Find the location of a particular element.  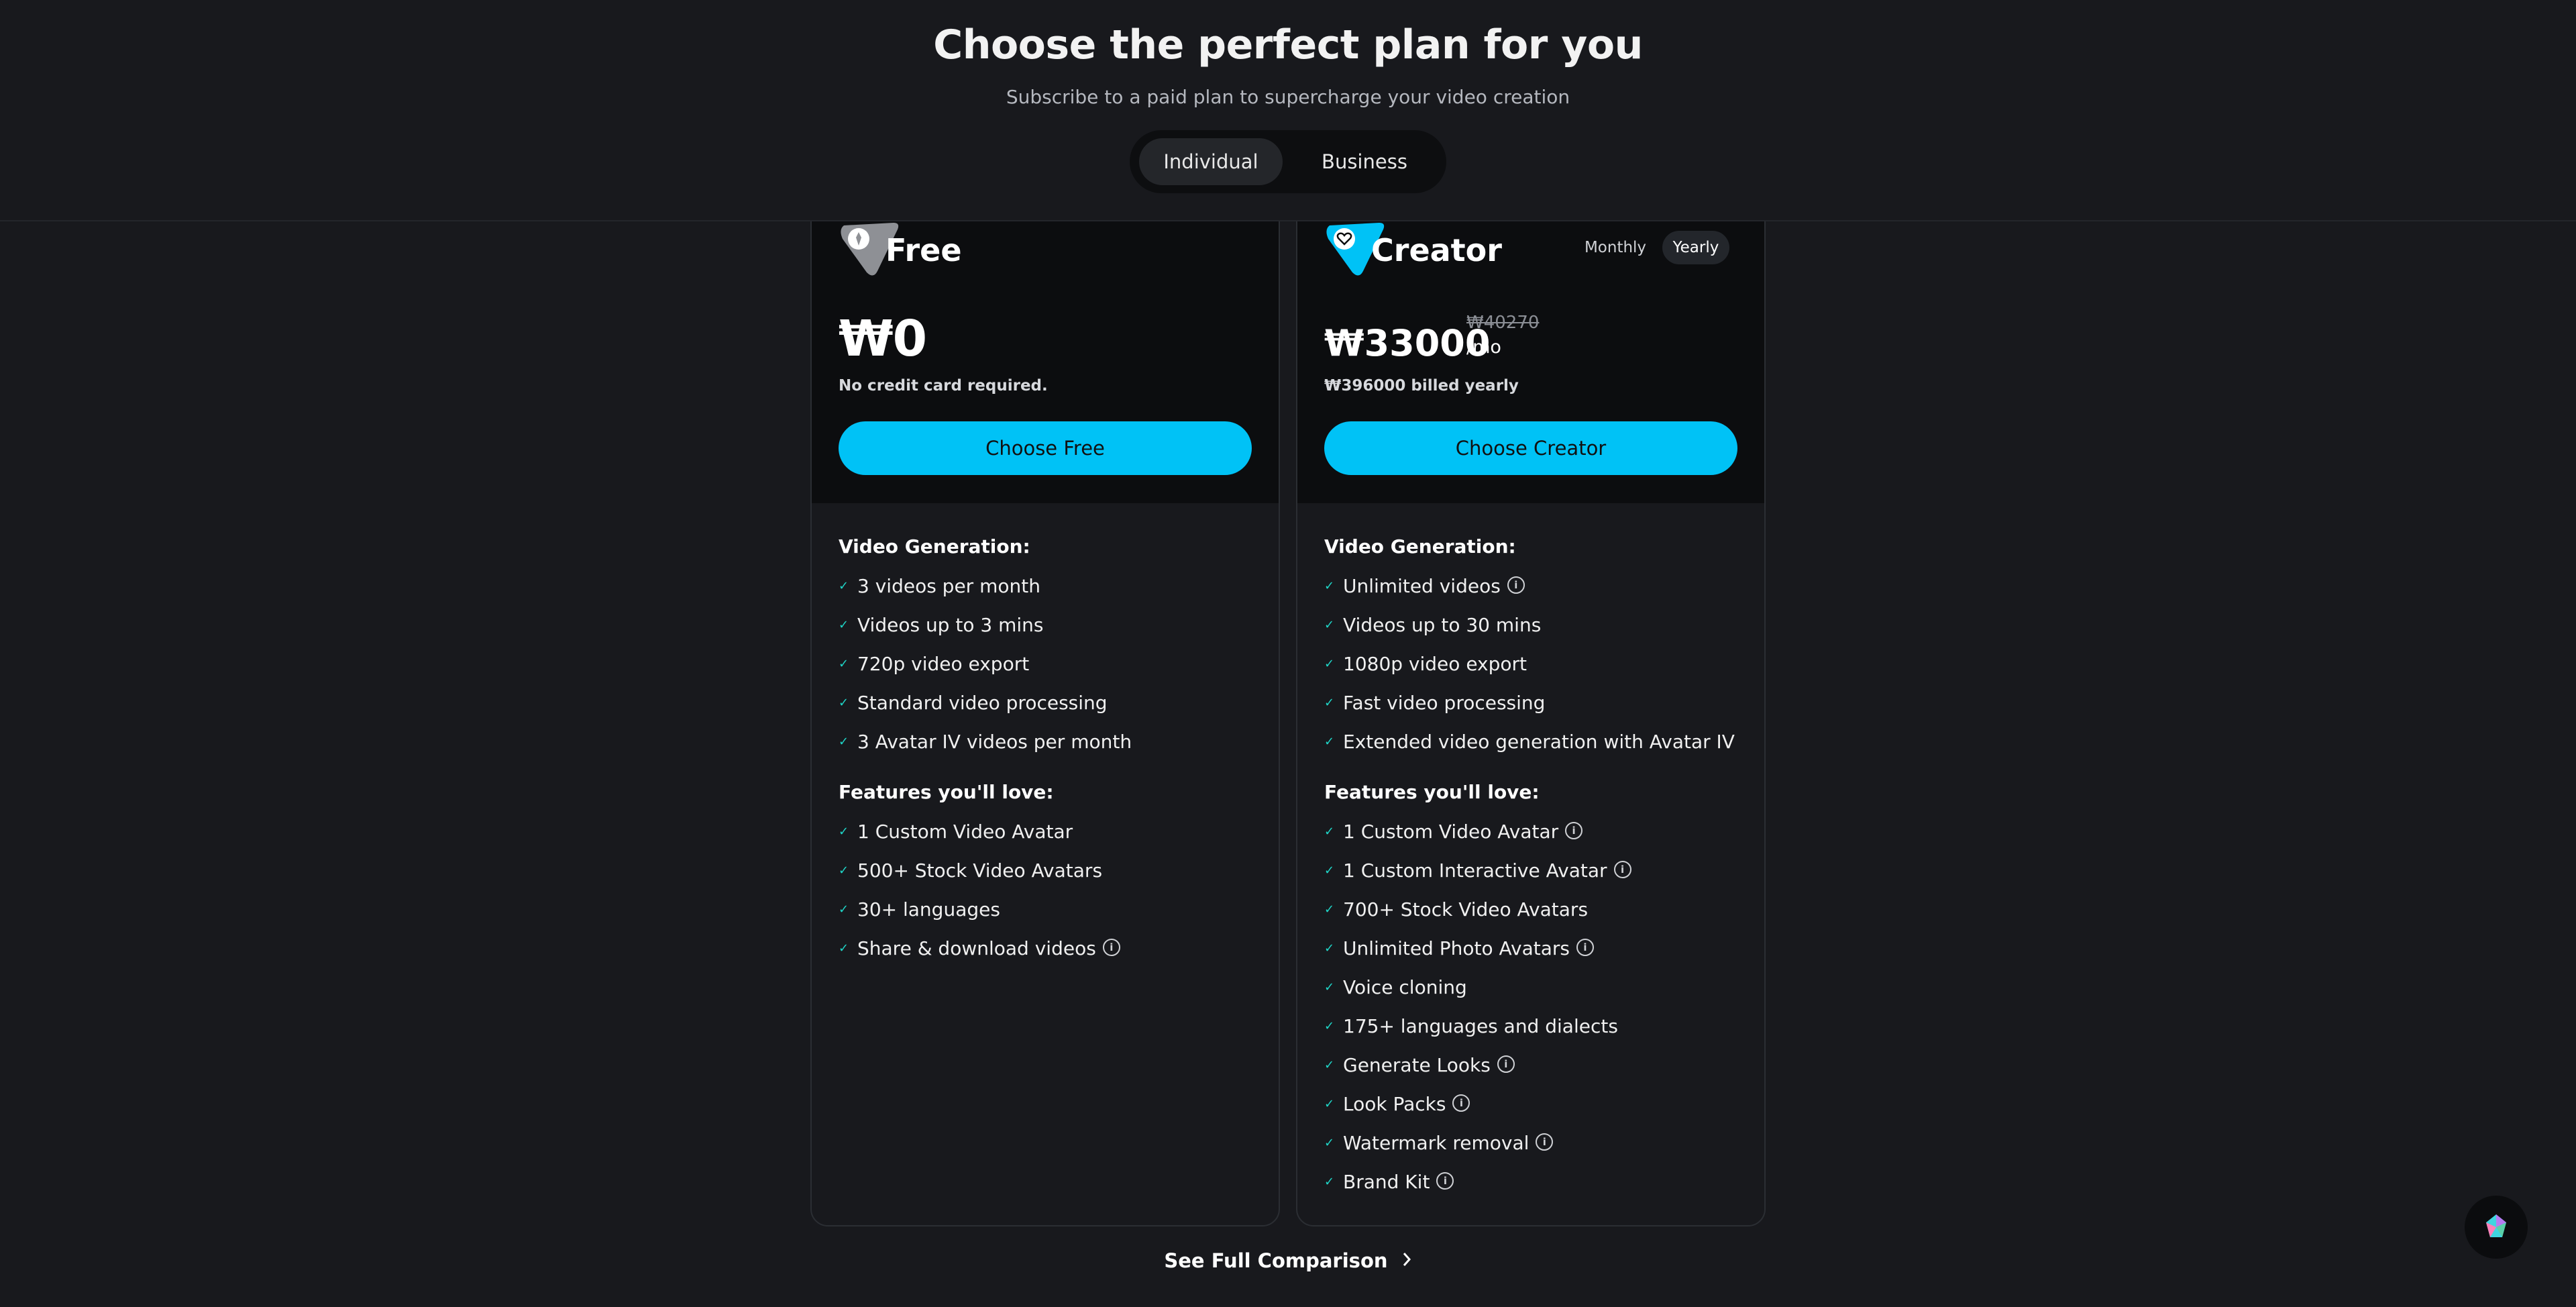

feature-item: ✓ 1 Custom Interactive Avatar i is located at coordinates (1477, 870).